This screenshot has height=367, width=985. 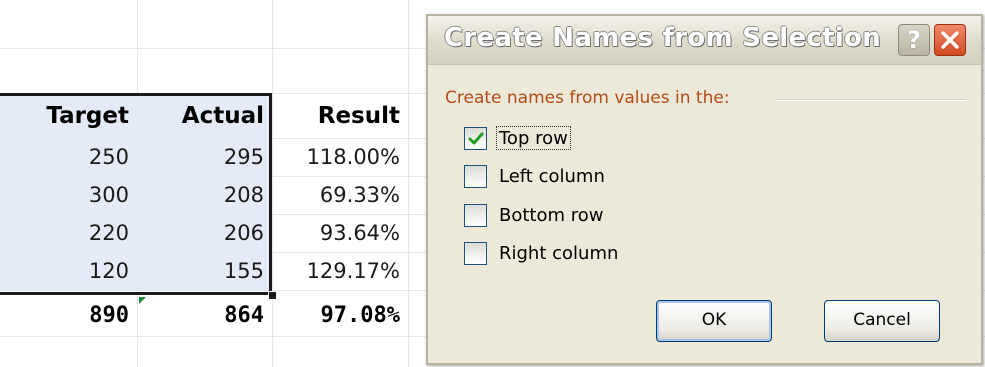 What do you see at coordinates (340, 233) in the screenshot?
I see `table-cell-result: 93.64%` at bounding box center [340, 233].